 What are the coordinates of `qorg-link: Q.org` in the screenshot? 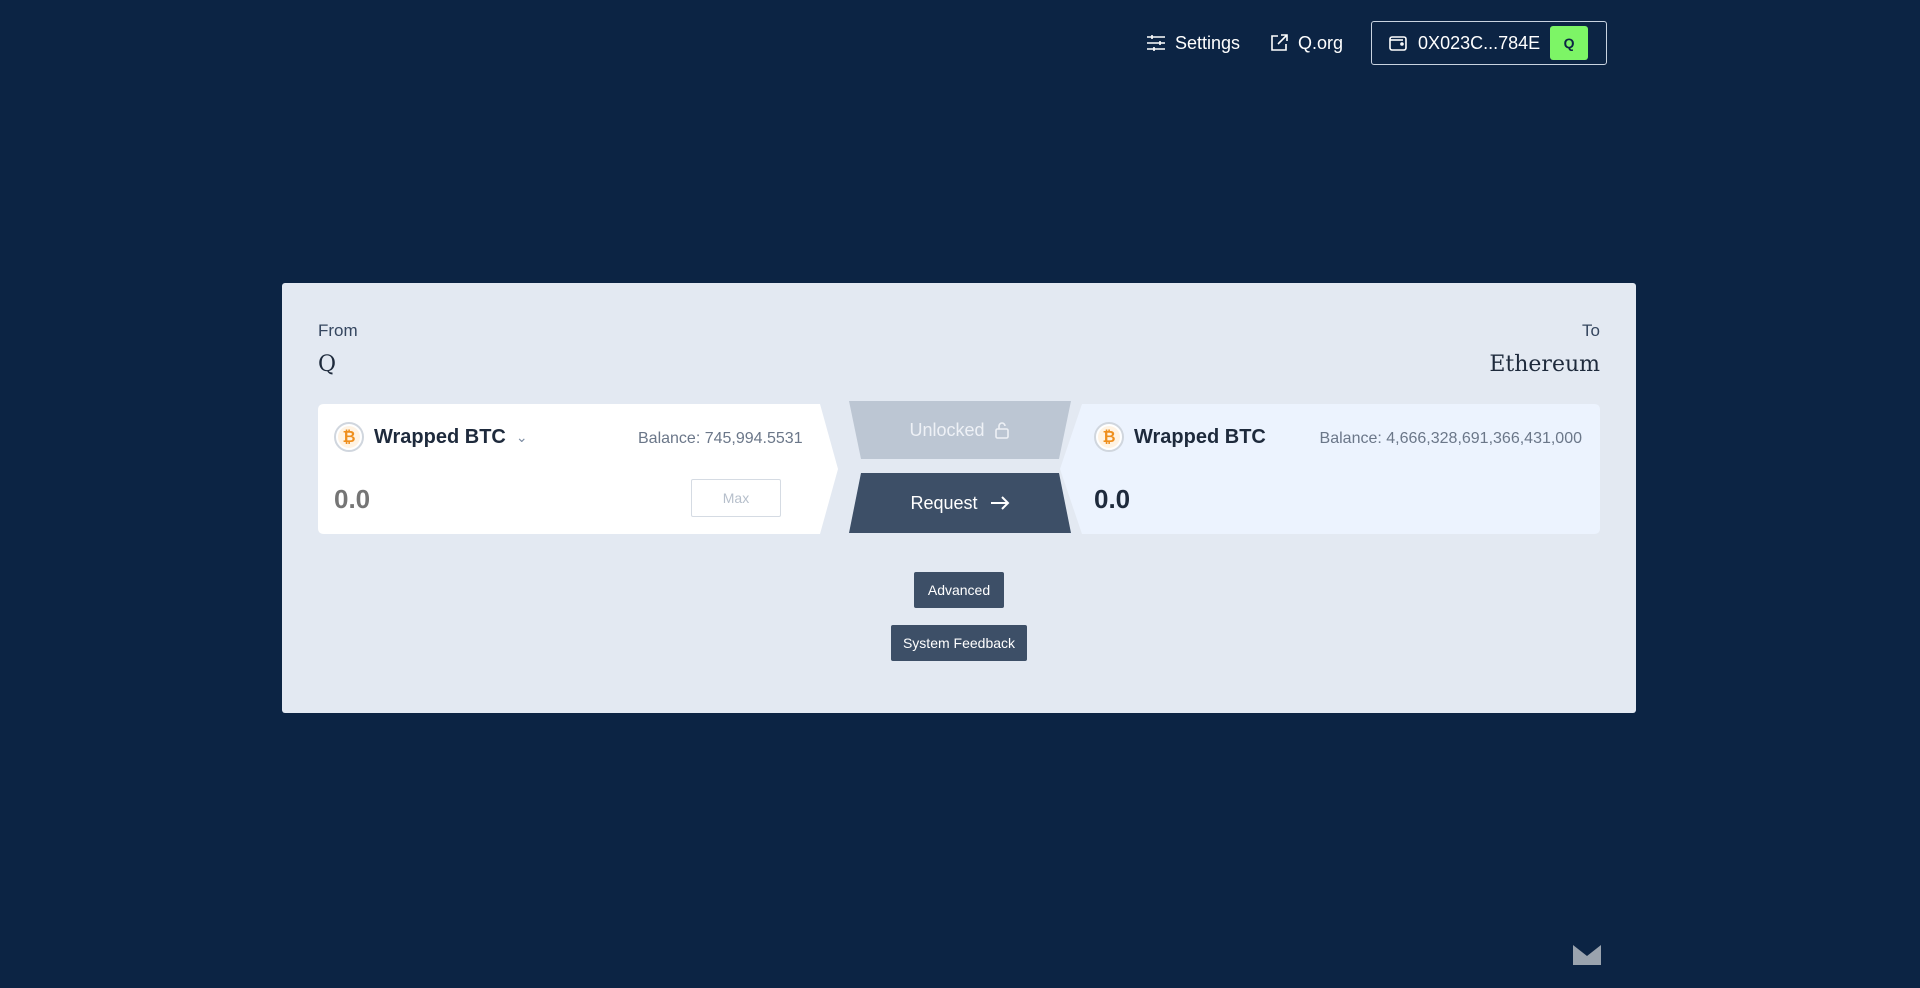 It's located at (1305, 43).